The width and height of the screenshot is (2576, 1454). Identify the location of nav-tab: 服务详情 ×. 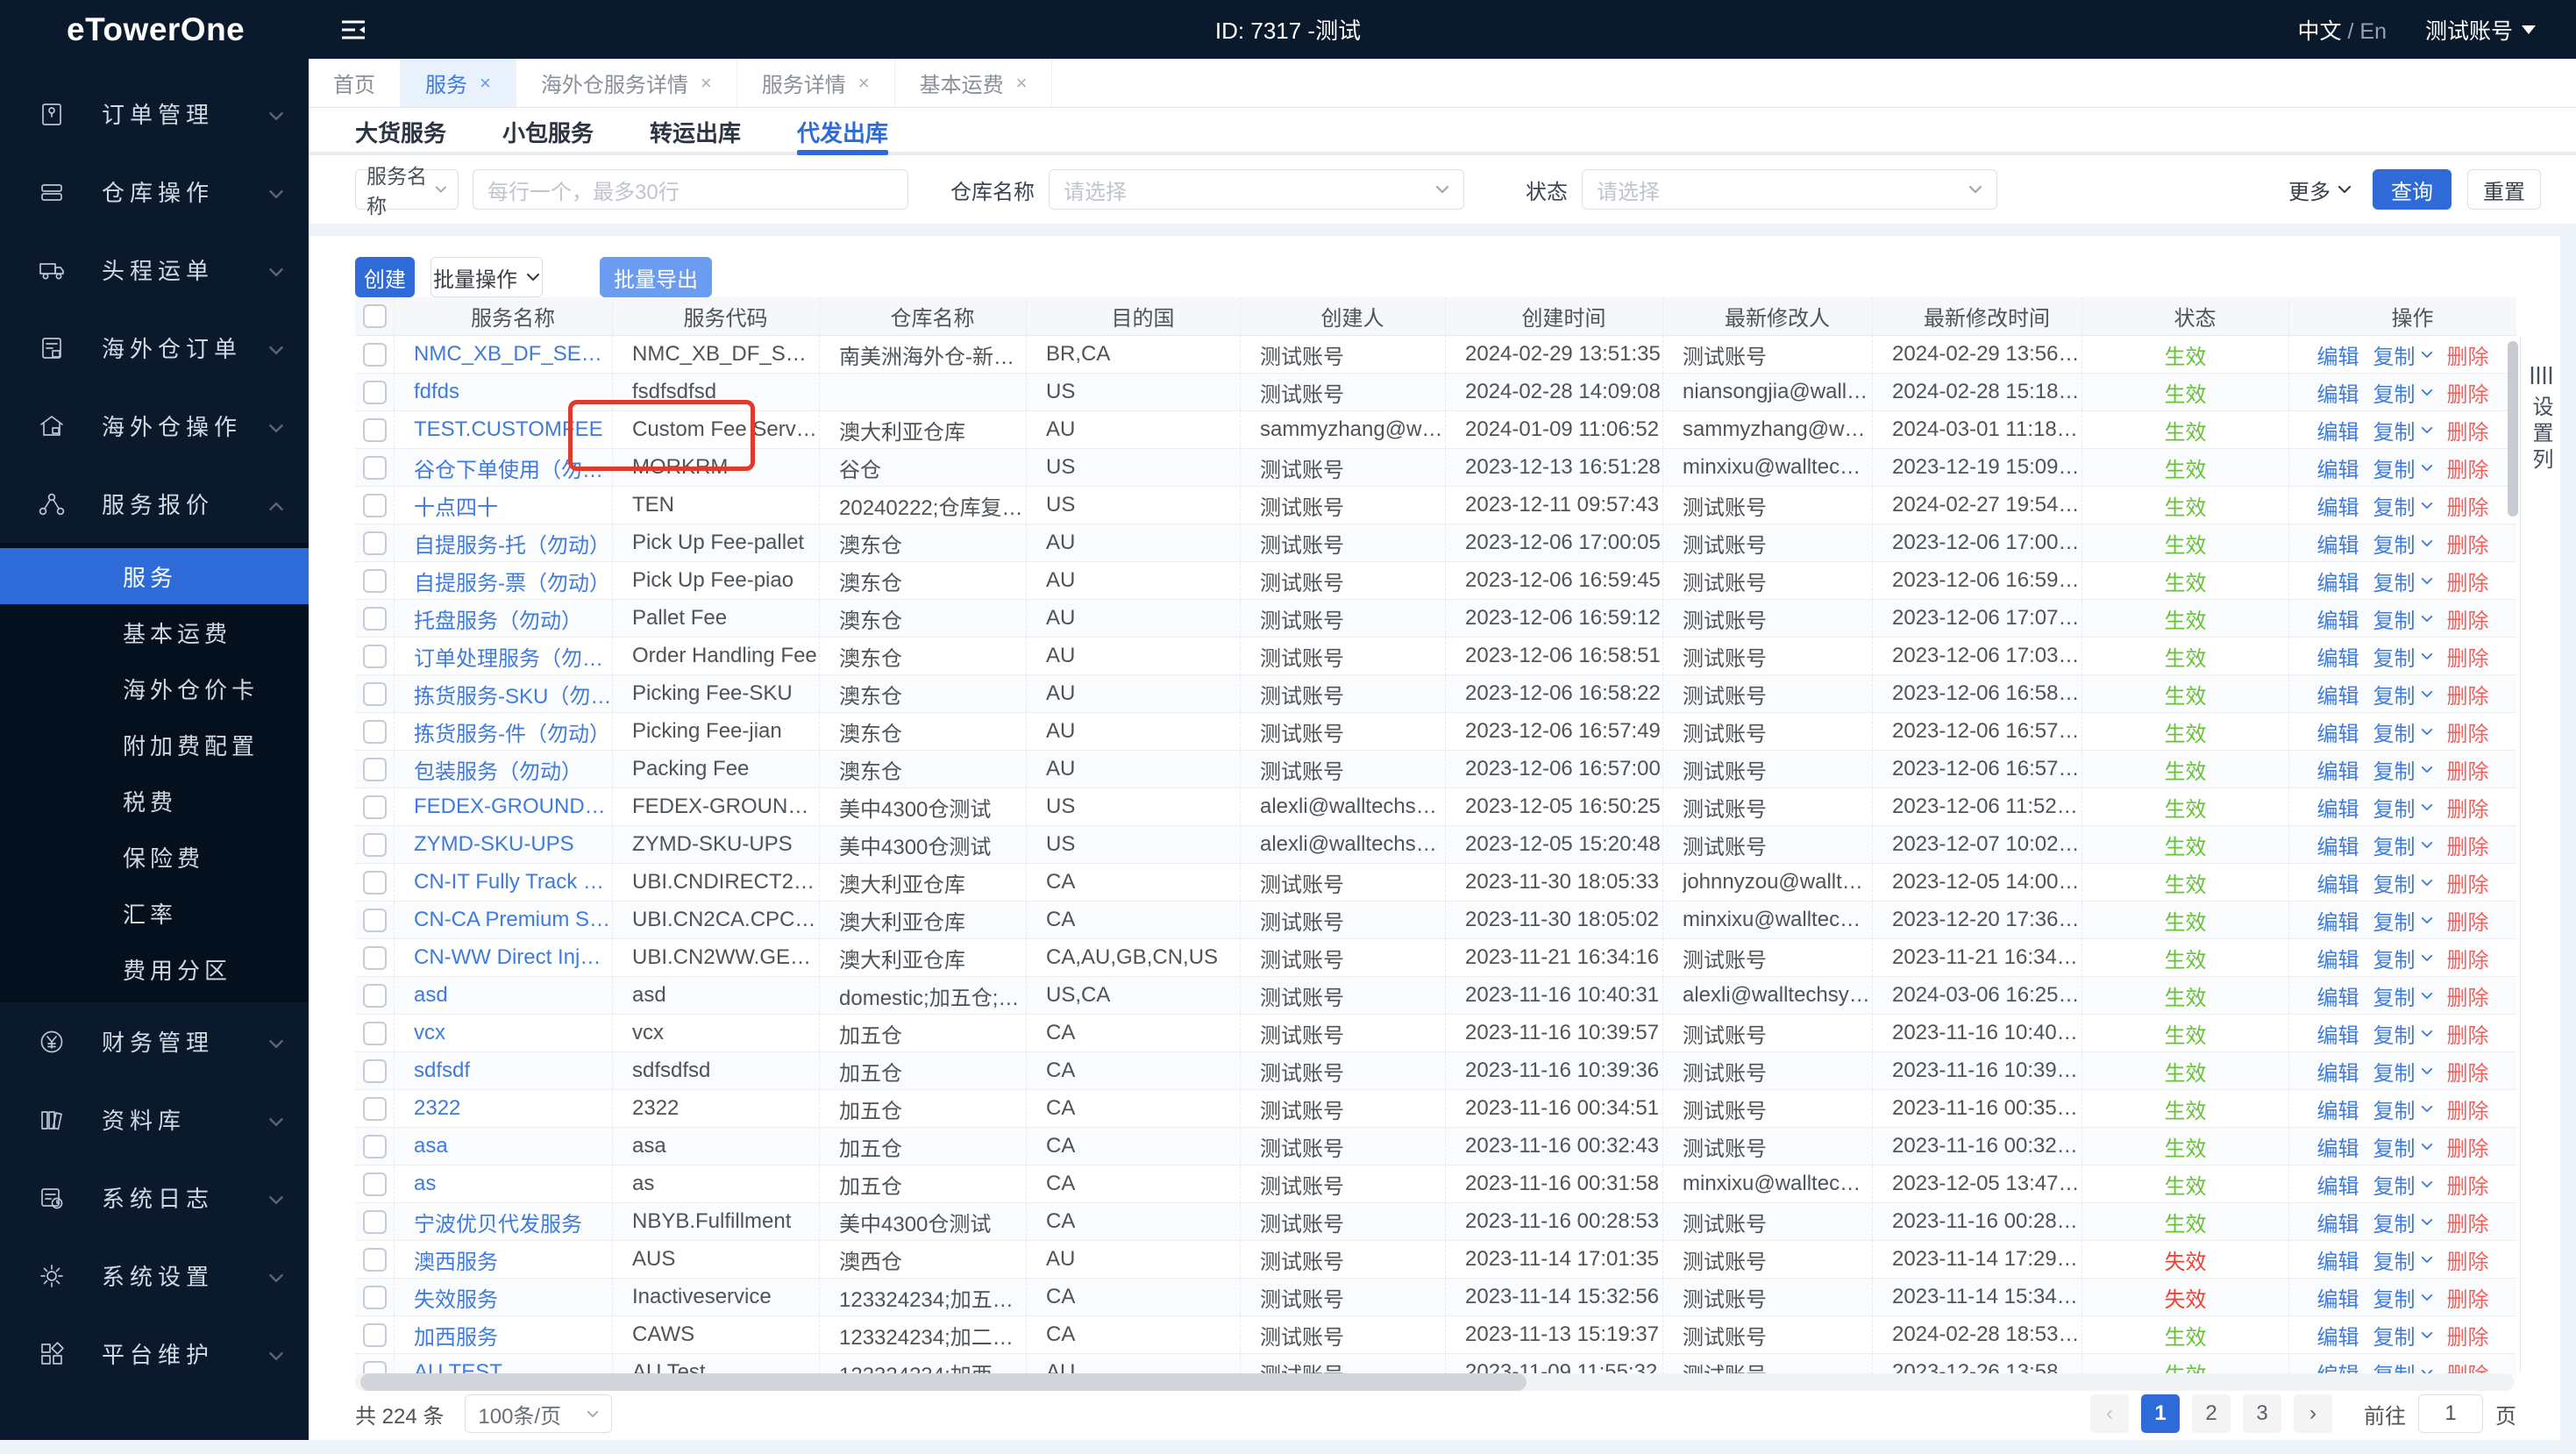
(816, 83).